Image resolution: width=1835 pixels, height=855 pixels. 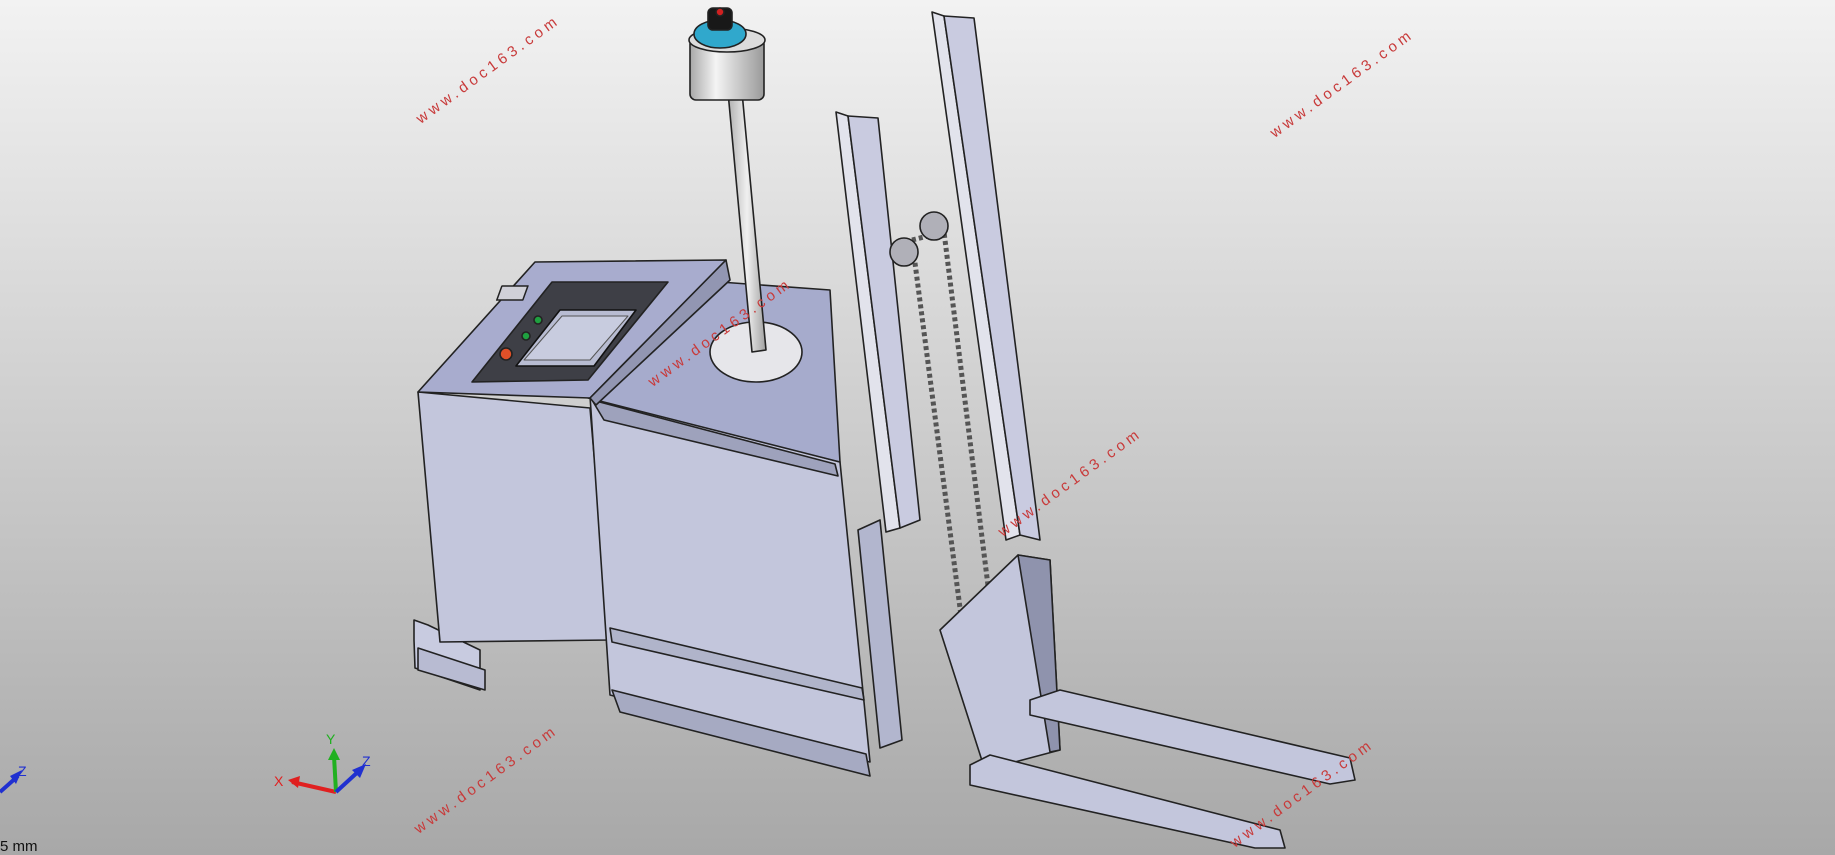 What do you see at coordinates (514, 517) in the screenshot?
I see `body-left-side` at bounding box center [514, 517].